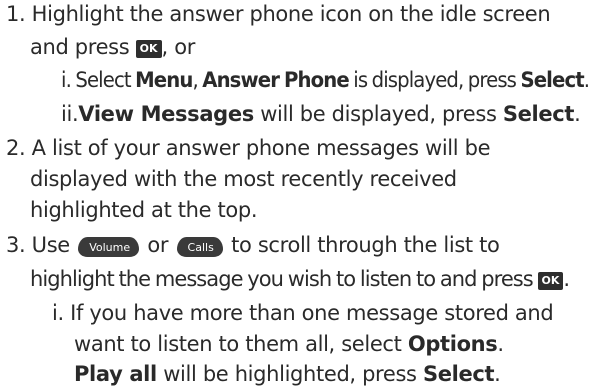 The image size is (591, 390). Describe the element at coordinates (497, 374) in the screenshot. I see `step-3-sub-i-text-3-end: .` at that location.